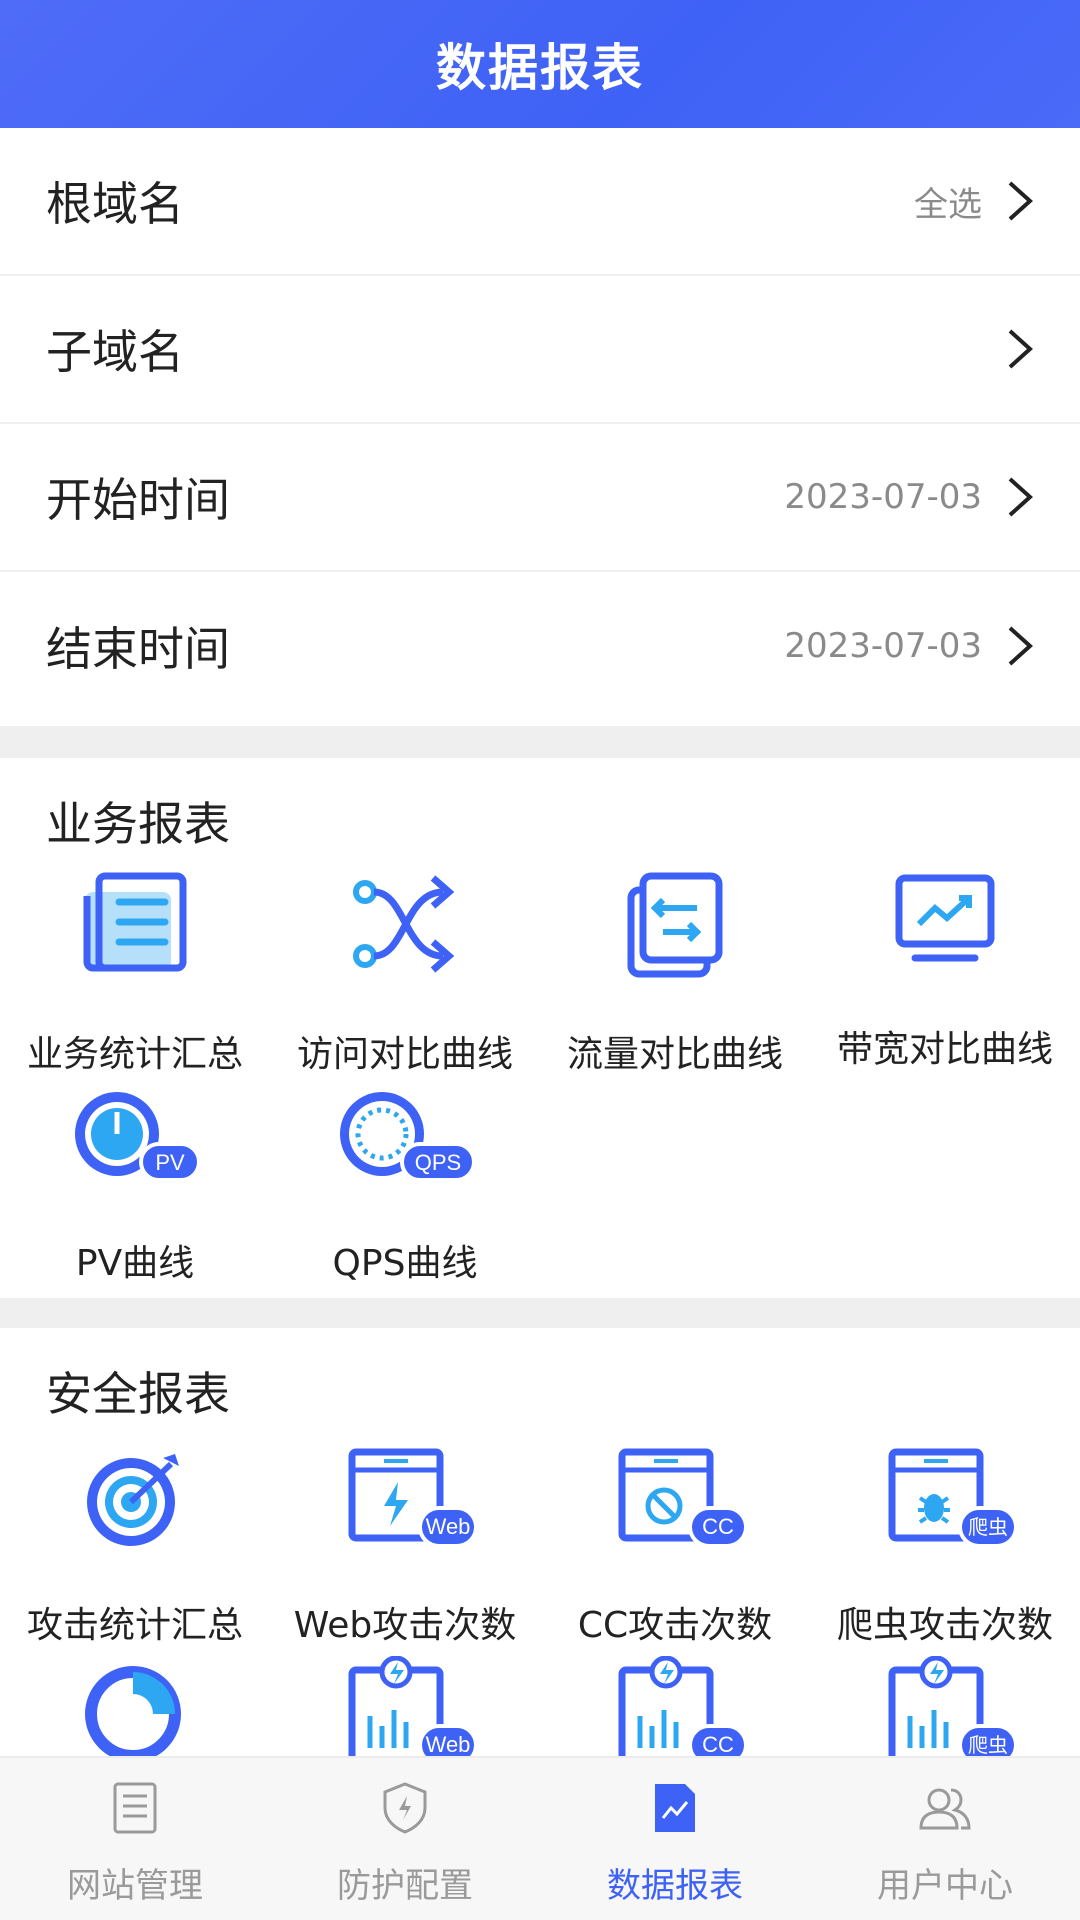 The height and width of the screenshot is (1920, 1080). Describe the element at coordinates (405, 1808) in the screenshot. I see `shield-icon` at that location.